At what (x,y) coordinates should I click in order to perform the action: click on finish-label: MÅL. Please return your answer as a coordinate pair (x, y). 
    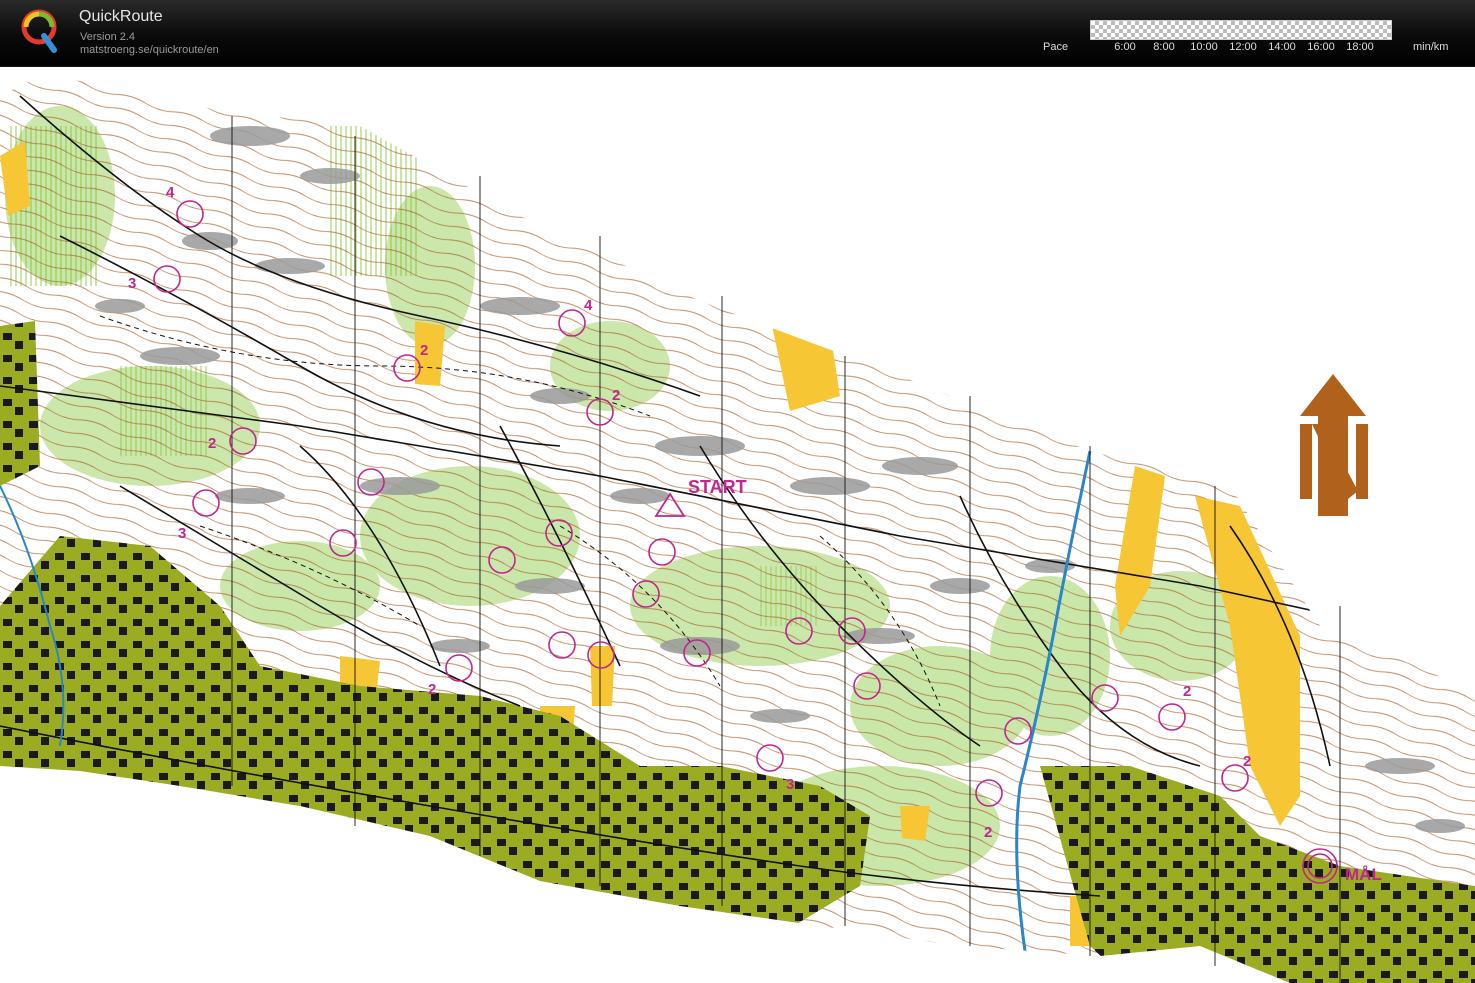
    Looking at the image, I should click on (1363, 874).